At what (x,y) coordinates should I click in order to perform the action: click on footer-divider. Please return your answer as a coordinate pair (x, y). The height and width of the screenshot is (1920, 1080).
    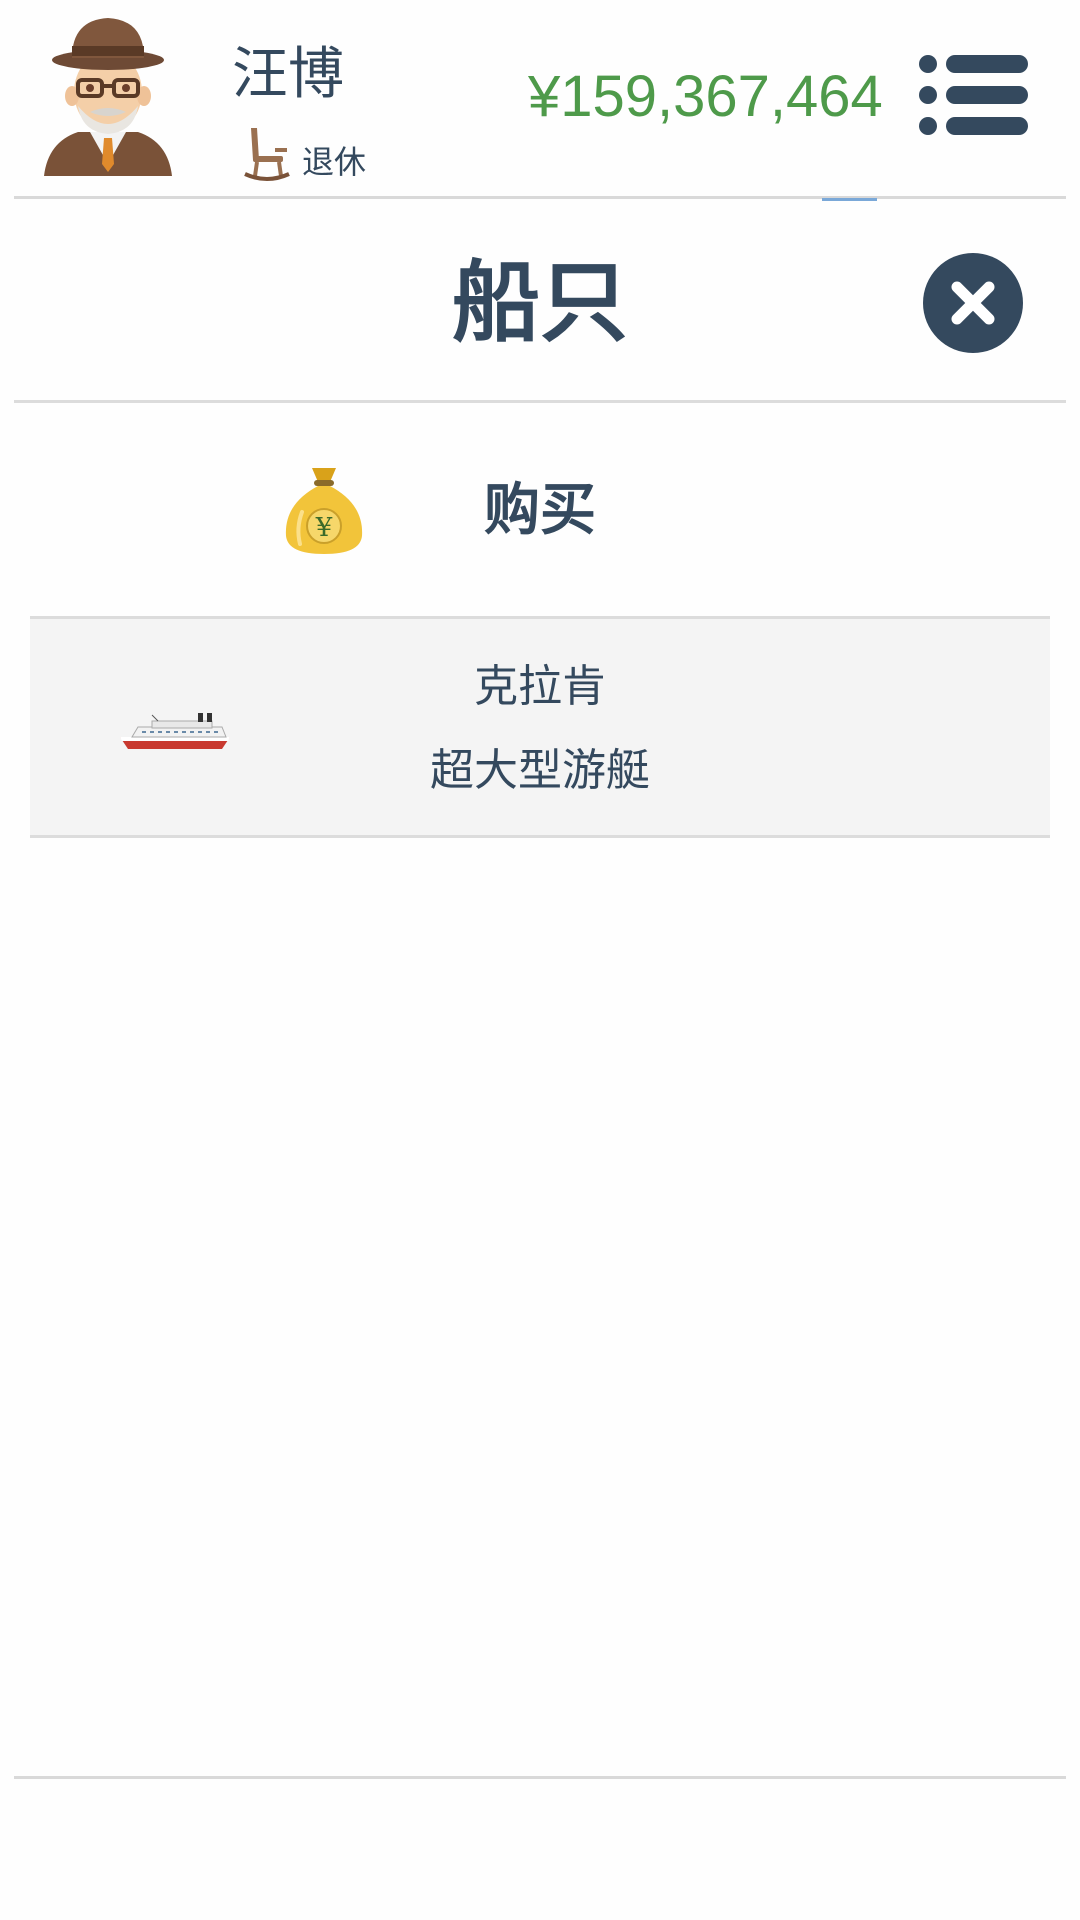
    Looking at the image, I should click on (540, 1777).